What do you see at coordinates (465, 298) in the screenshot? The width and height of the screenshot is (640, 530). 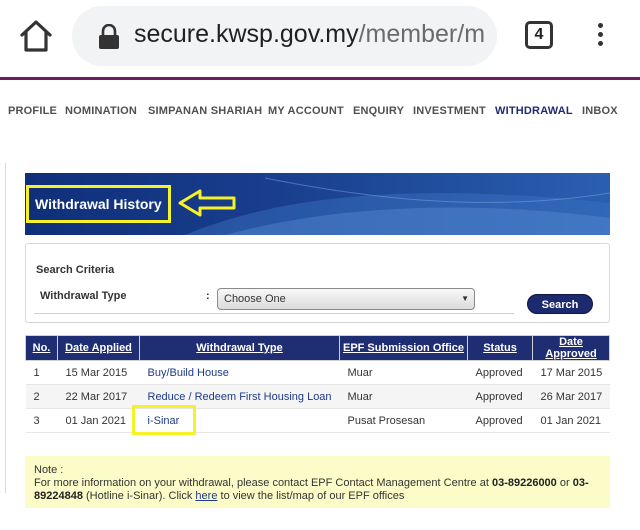 I see `chevron-down-icon: ▼` at bounding box center [465, 298].